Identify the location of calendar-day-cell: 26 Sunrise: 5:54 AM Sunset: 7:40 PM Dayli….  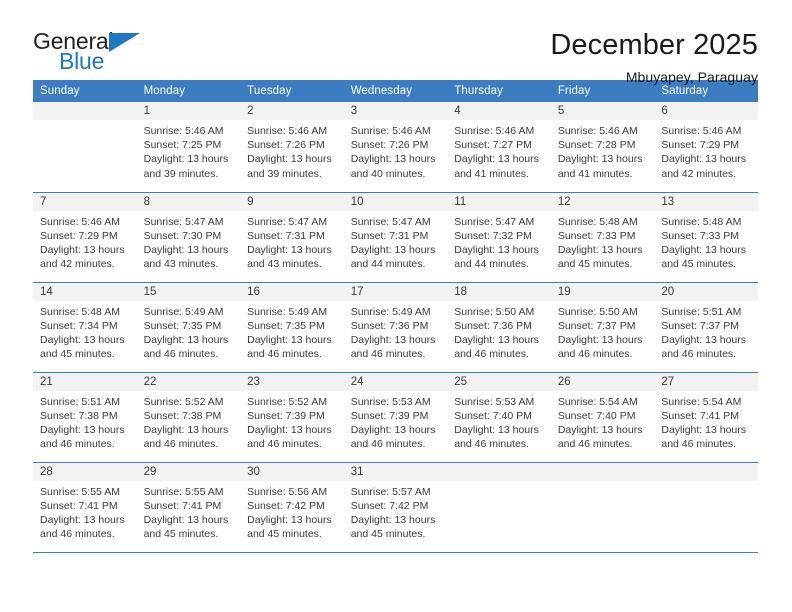
(602, 417).